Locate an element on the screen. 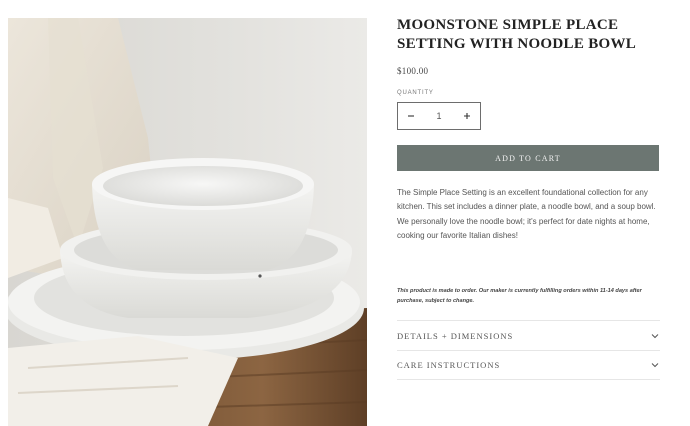  decrease-quantity-button is located at coordinates (411, 116).